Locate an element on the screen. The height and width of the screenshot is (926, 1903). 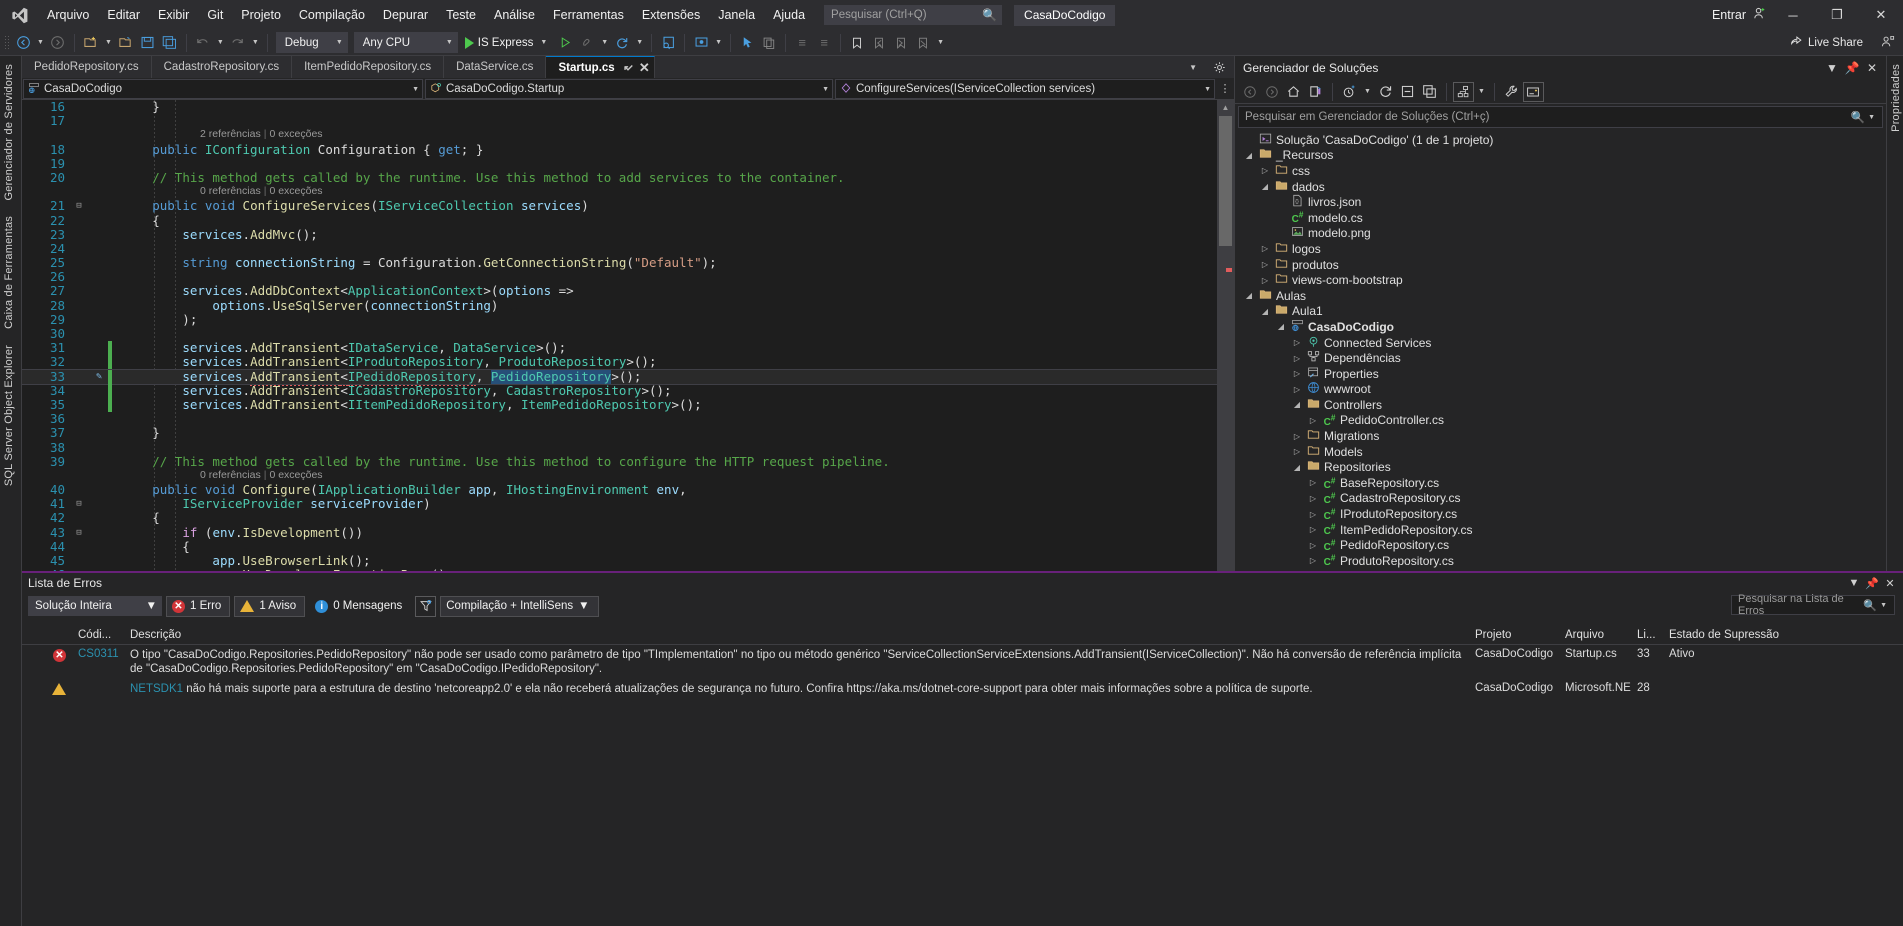
rail-tab-toolbox: Caixa de Ferramentas is located at coordinates (9, 272).